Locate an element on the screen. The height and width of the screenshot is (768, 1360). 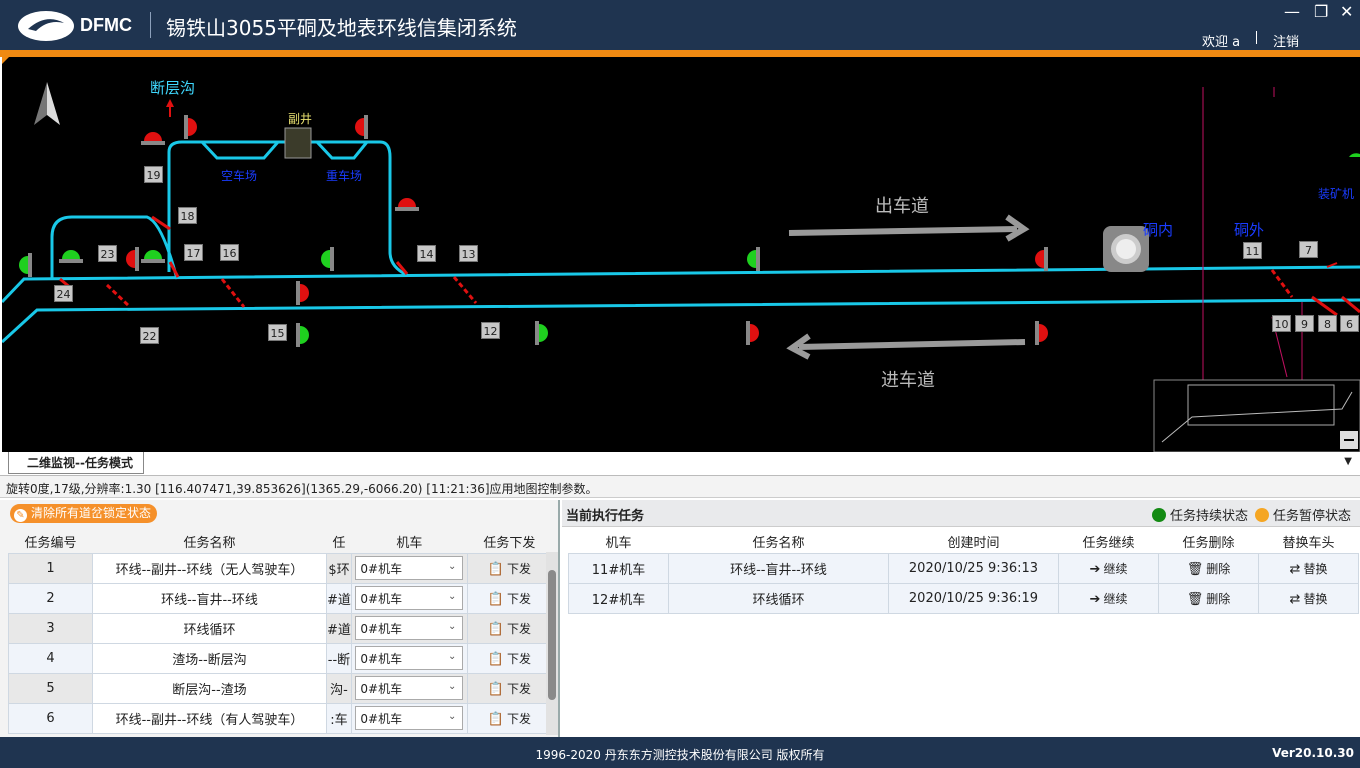
section-label: 17 is located at coordinates (193, 252).